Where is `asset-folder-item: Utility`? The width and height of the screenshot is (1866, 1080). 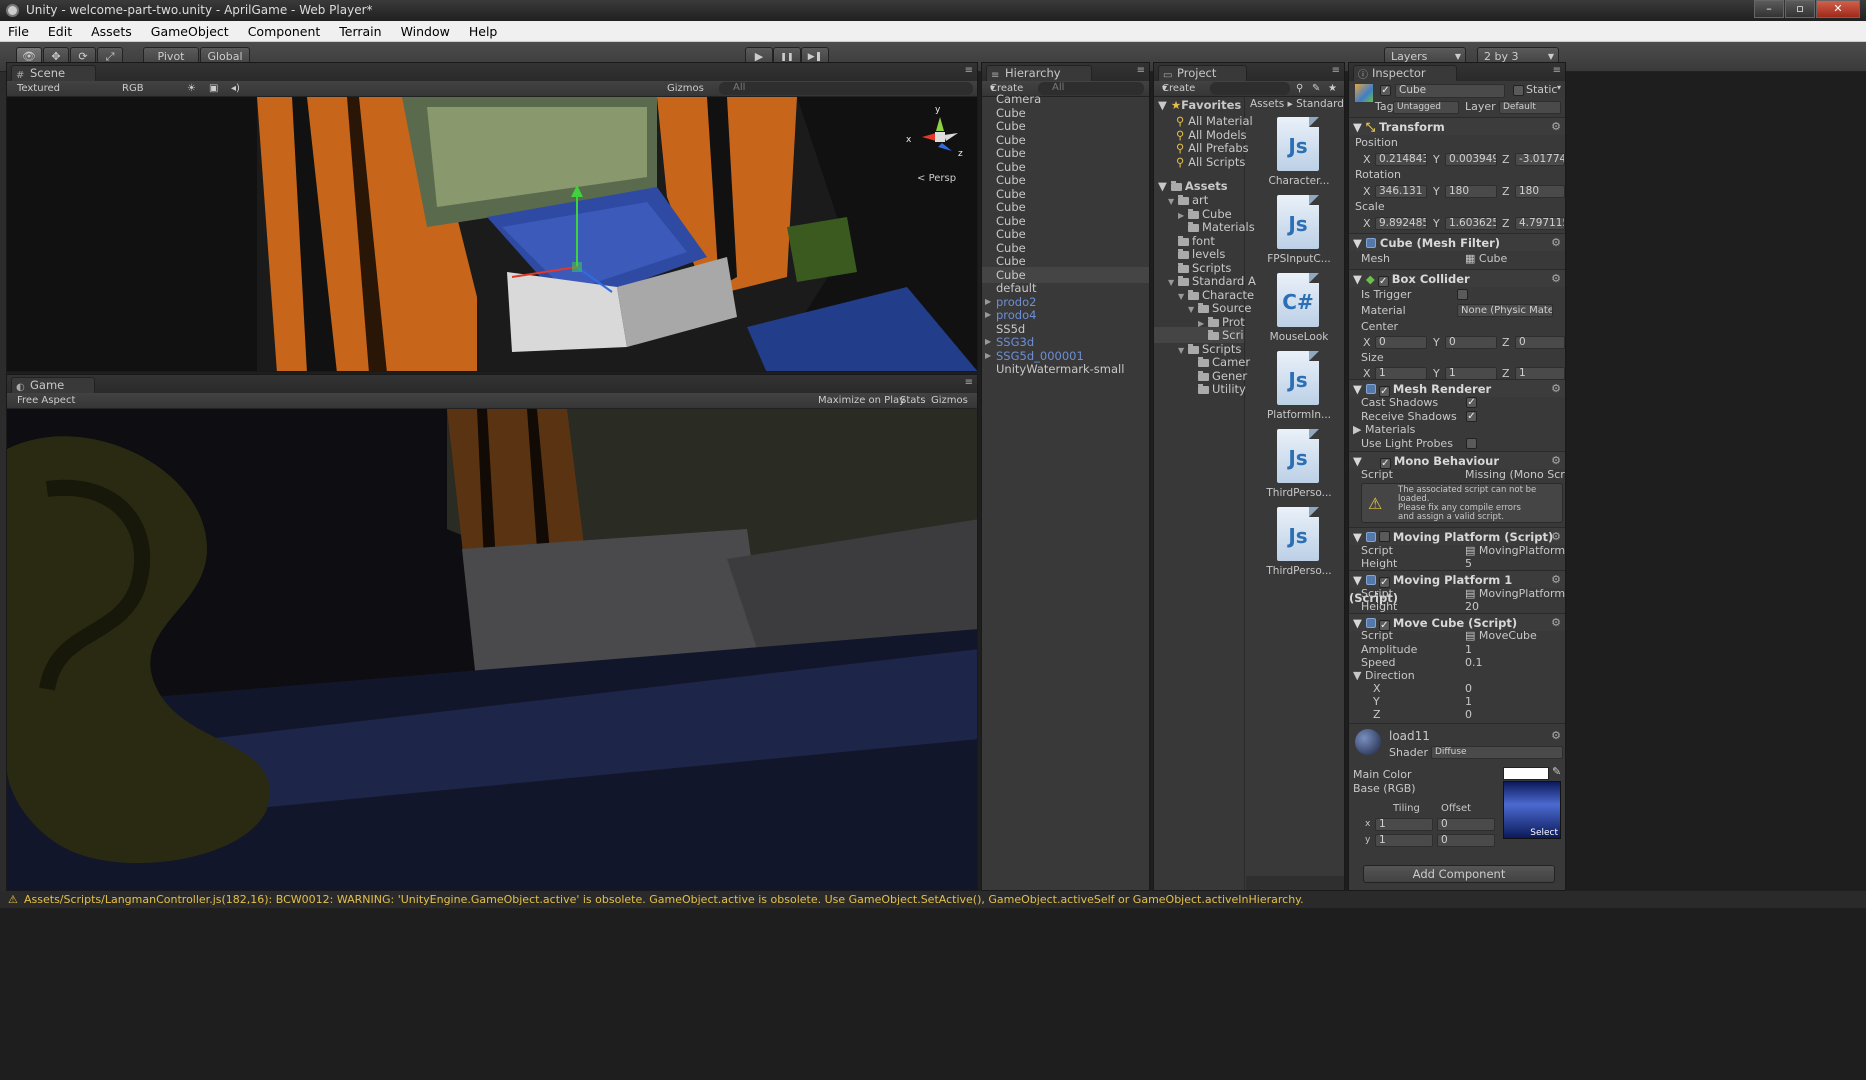
asset-folder-item: Utility is located at coordinates (1200, 389).